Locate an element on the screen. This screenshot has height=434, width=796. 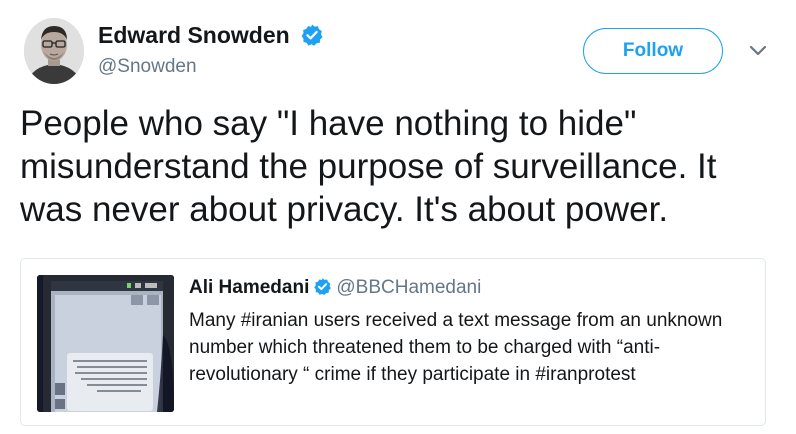
chevron-down-icon is located at coordinates (758, 50).